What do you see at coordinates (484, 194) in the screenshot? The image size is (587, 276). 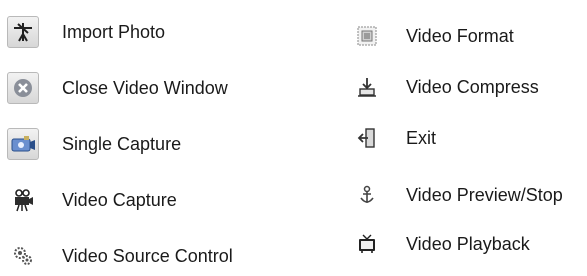 I see `legend-label: Video Preview/Stop` at bounding box center [484, 194].